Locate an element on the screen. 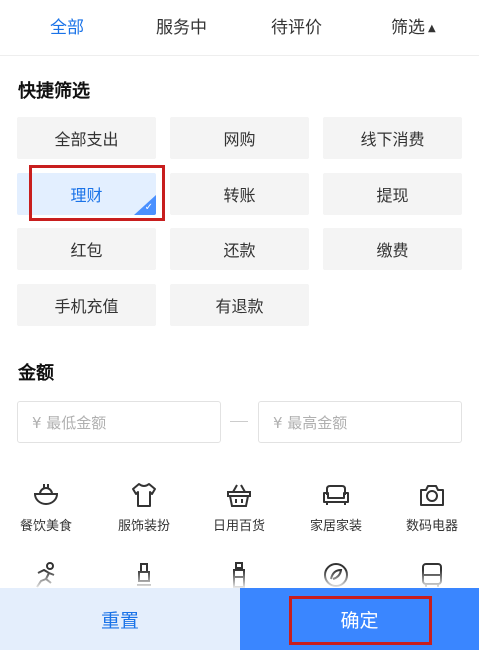 This screenshot has width=479, height=650. filter-offline-consumption: 线下消费 is located at coordinates (392, 138).